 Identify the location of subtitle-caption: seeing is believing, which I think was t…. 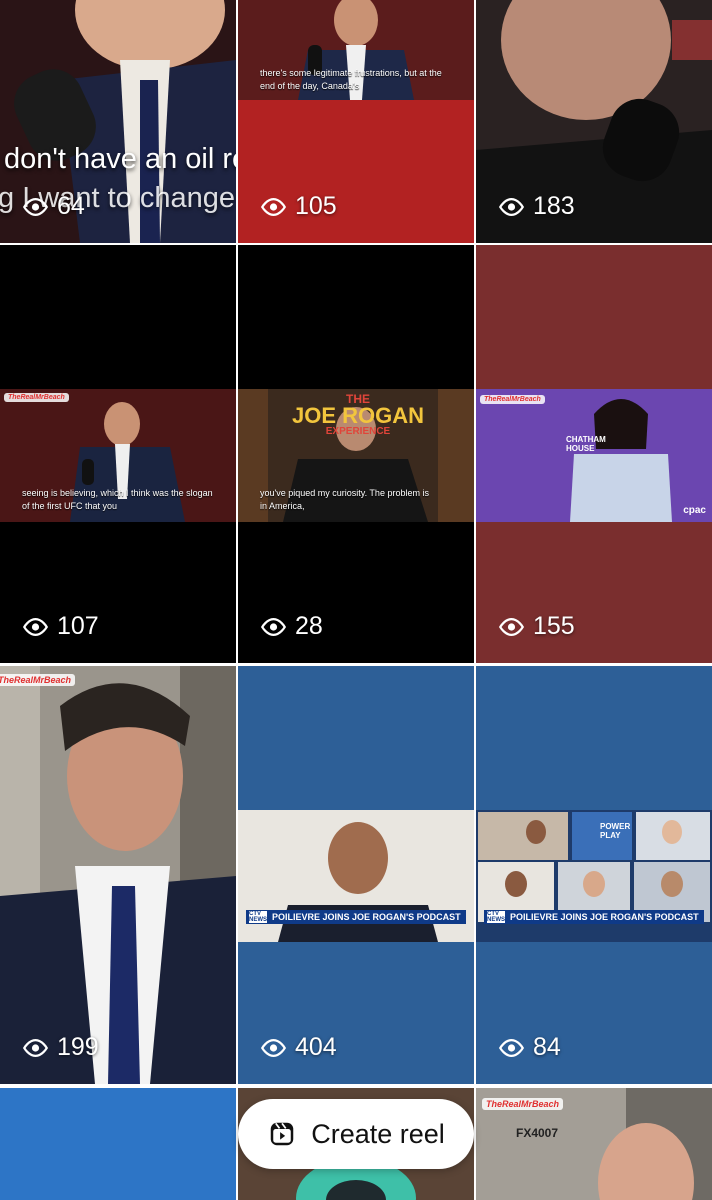
(117, 499).